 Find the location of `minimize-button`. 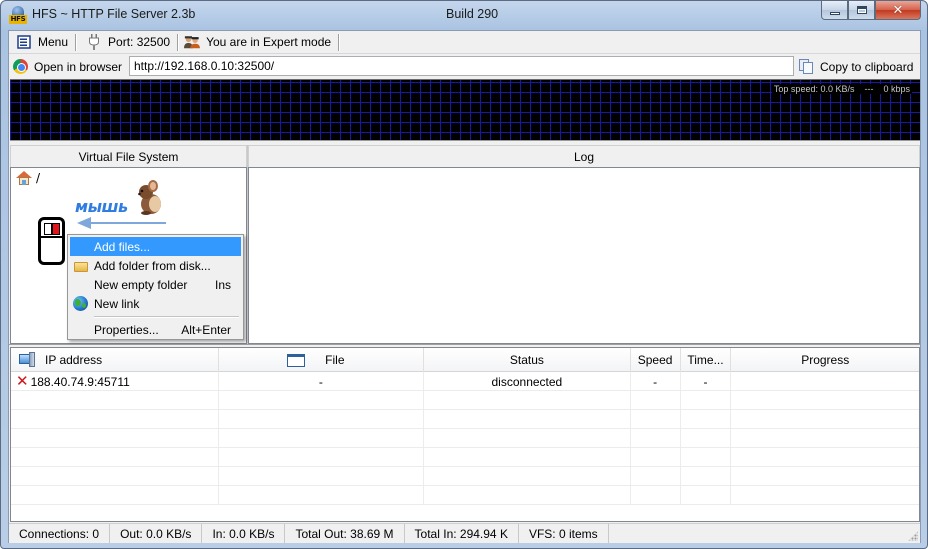

minimize-button is located at coordinates (834, 10).